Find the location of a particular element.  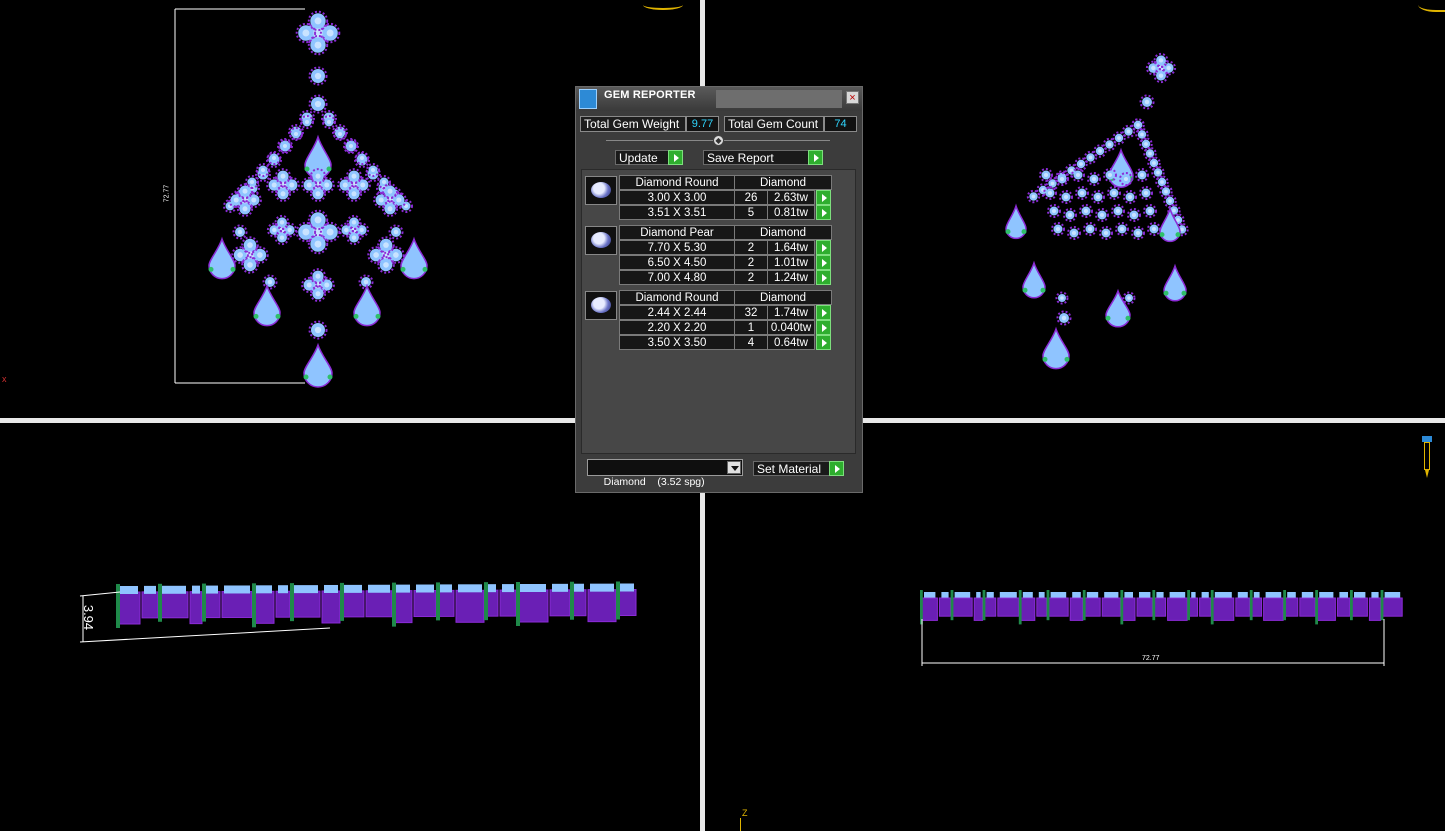

gem-reporter-title: GEM REPORTER is located at coordinates (650, 95).